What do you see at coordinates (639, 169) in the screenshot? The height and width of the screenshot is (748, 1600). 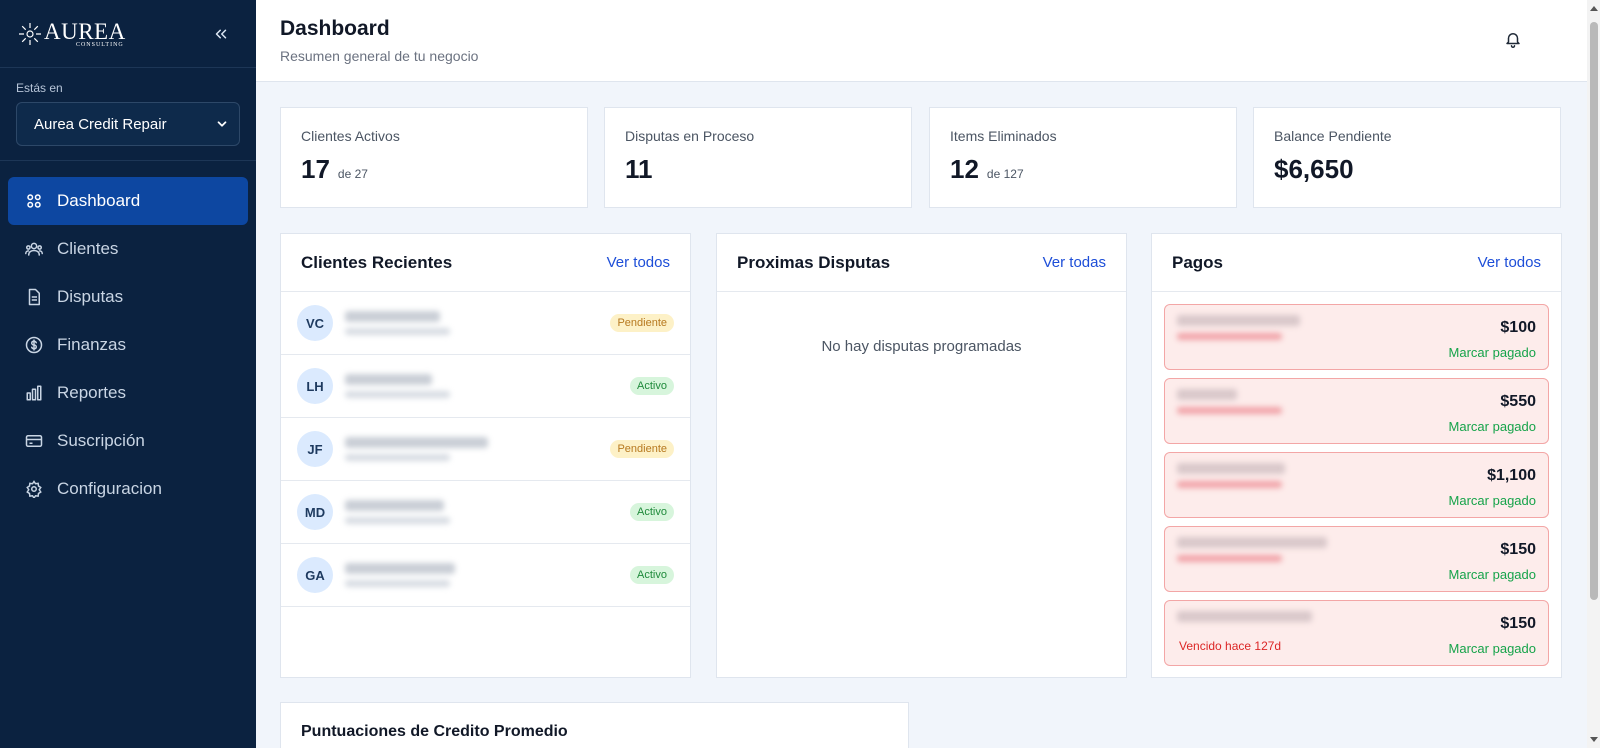 I see `stat-value: 11` at bounding box center [639, 169].